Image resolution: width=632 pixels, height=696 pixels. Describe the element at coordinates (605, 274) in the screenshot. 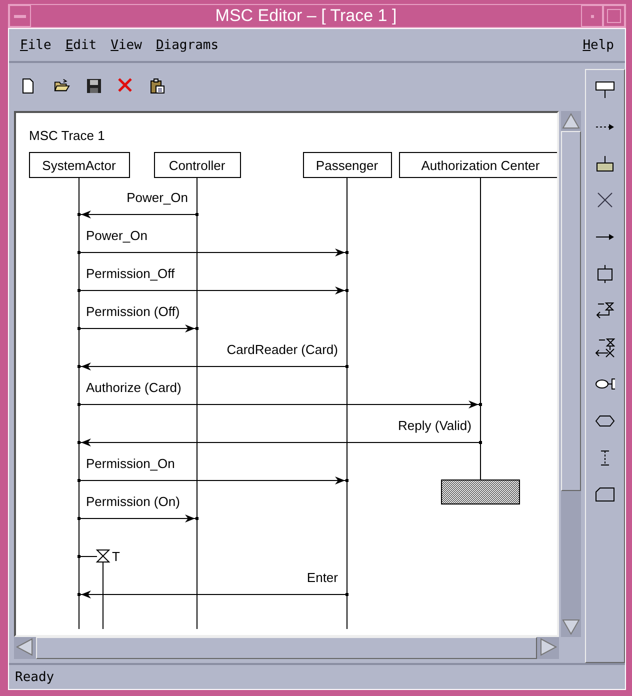

I see `condition-box-icon` at that location.